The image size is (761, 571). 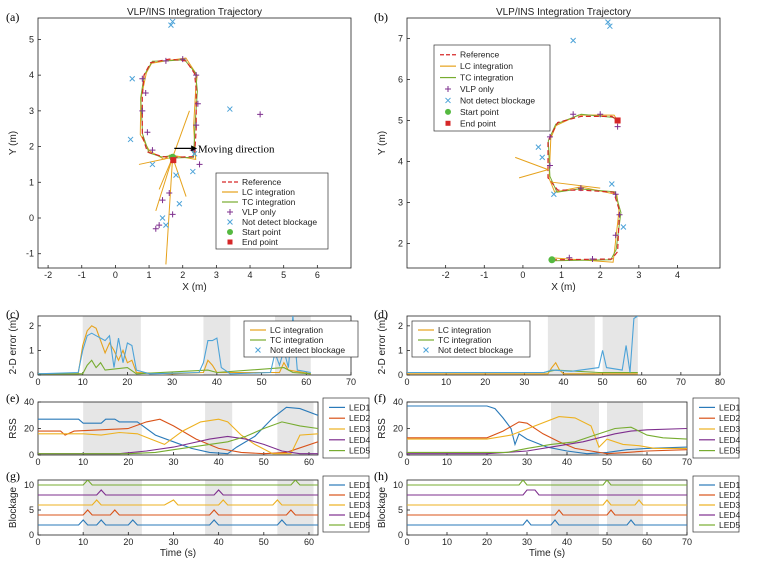 I want to click on series-line-led2, so click(x=178, y=512).